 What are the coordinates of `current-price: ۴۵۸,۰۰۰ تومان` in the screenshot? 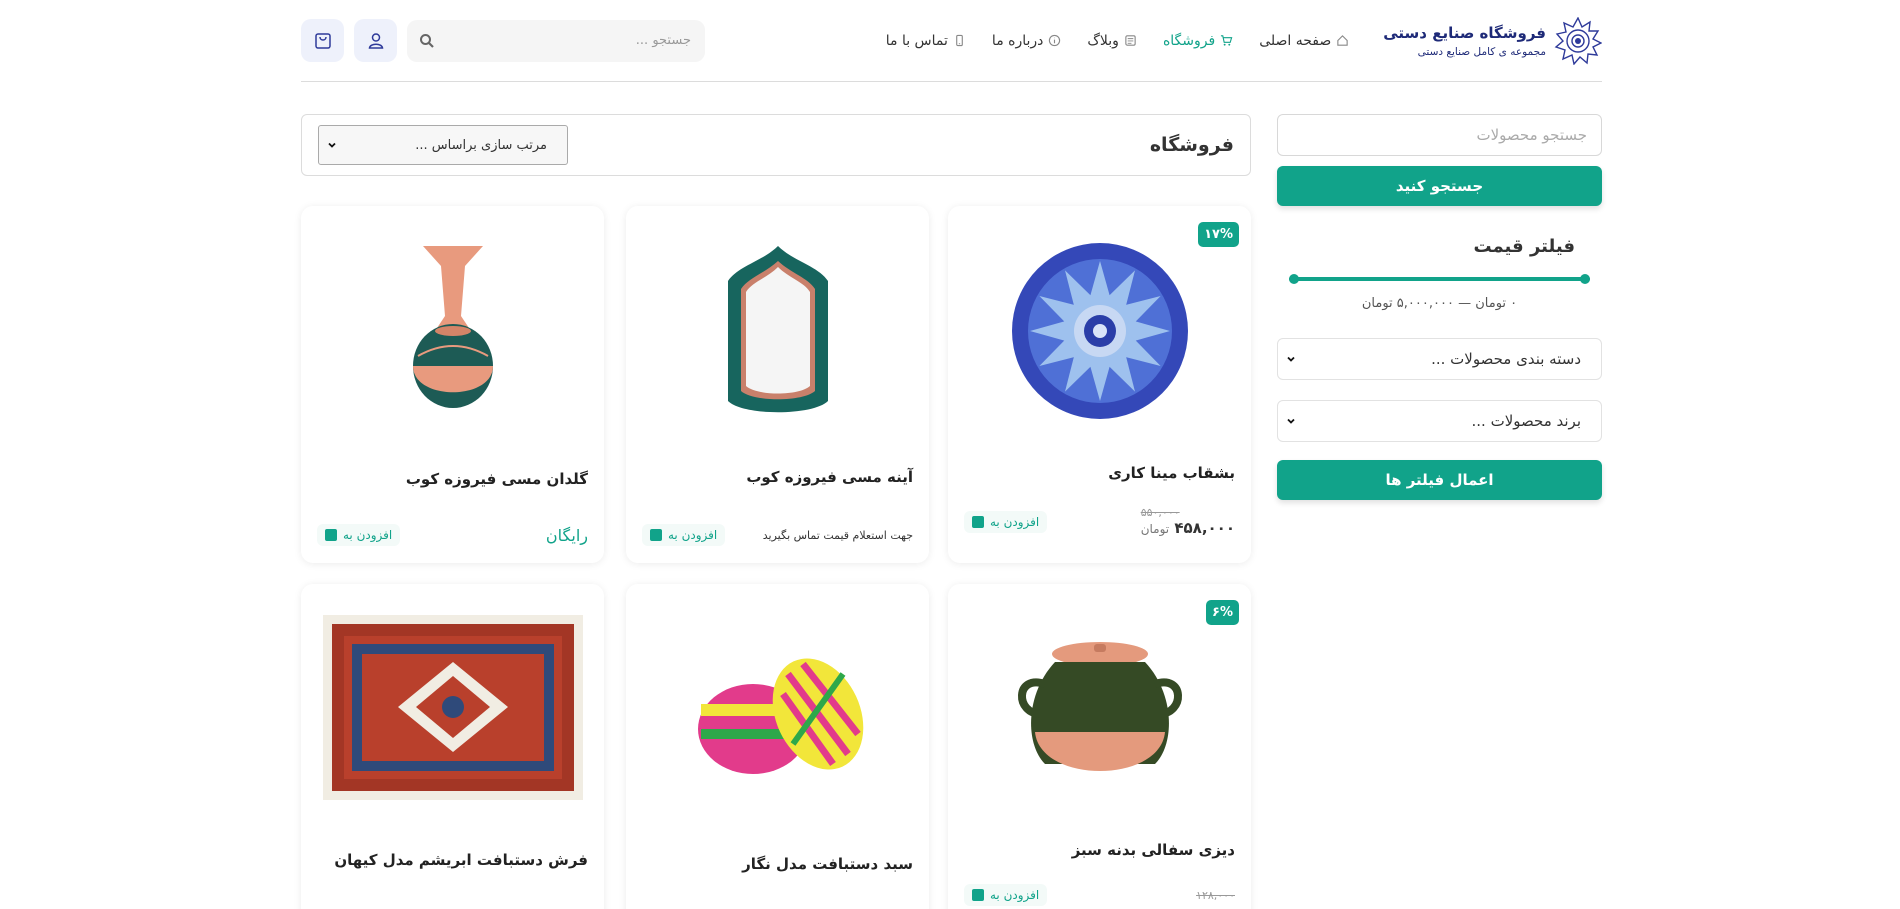 It's located at (1188, 528).